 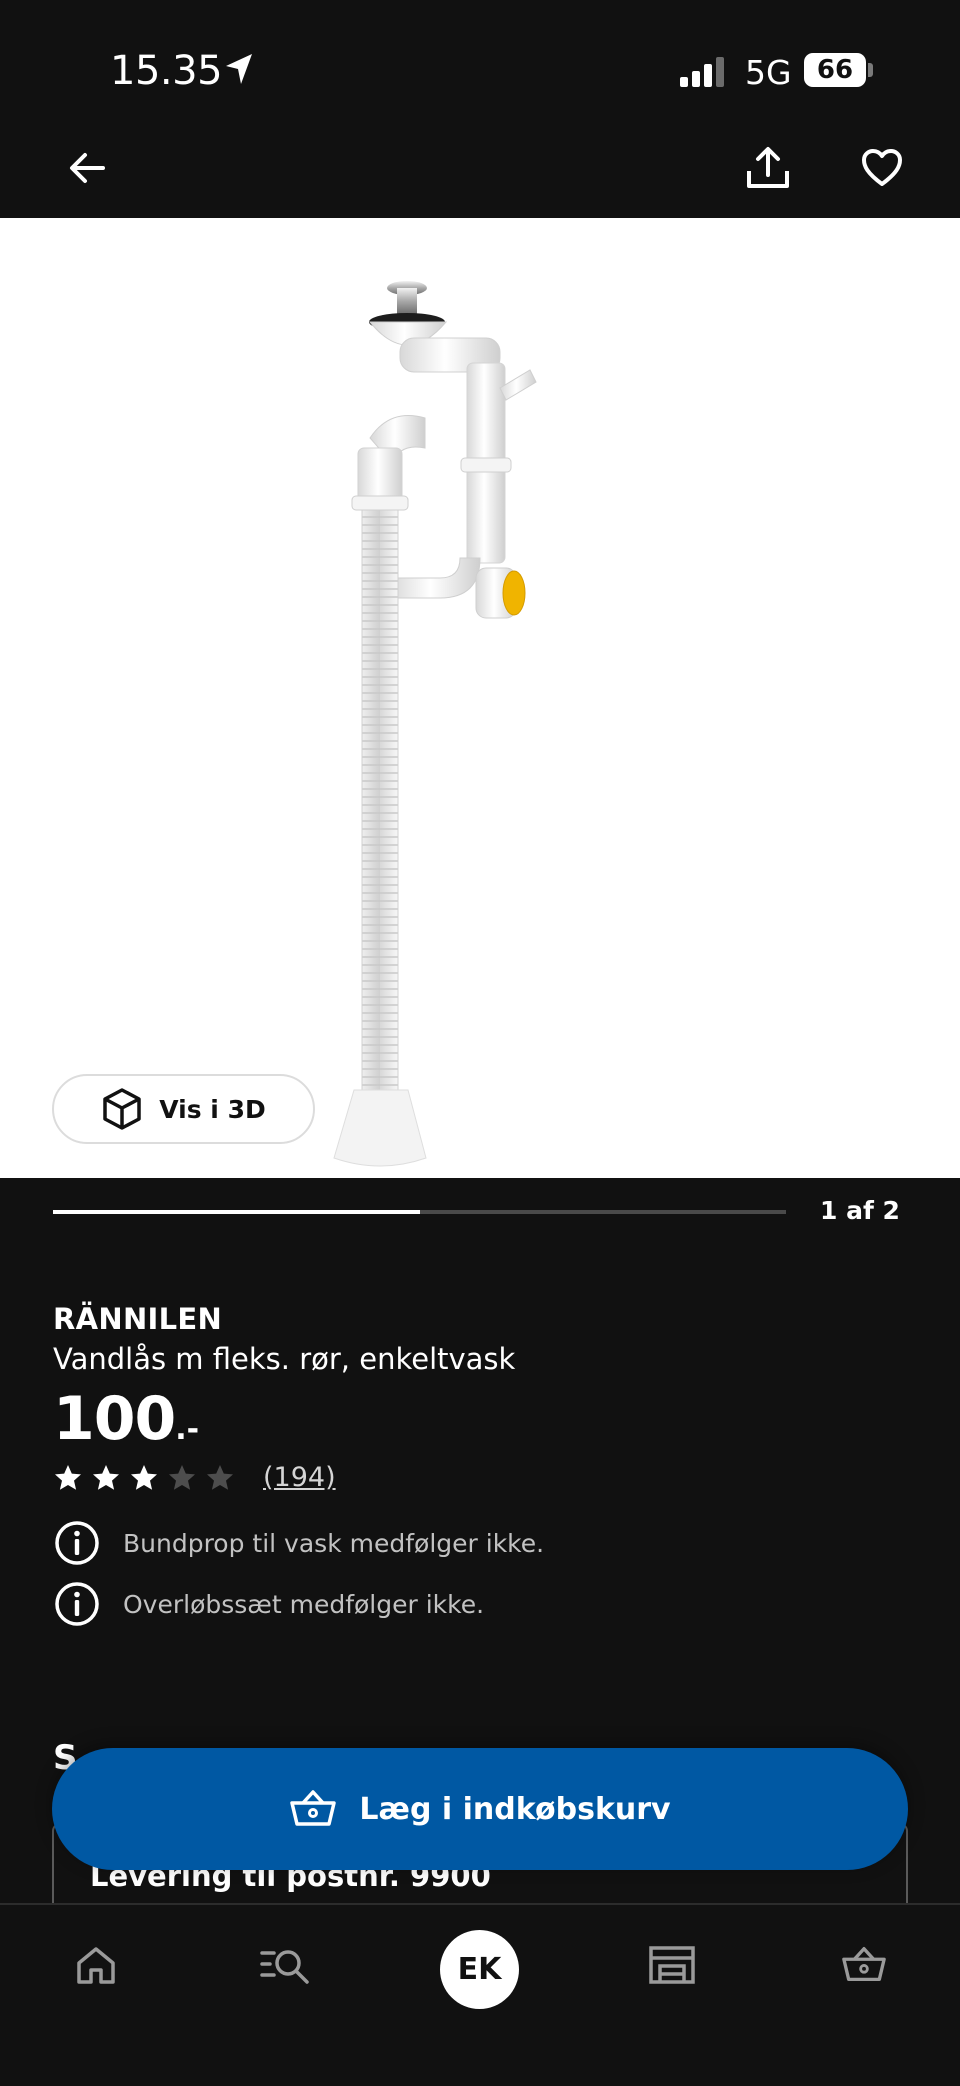 I want to click on tab-basket, so click(x=864, y=1965).